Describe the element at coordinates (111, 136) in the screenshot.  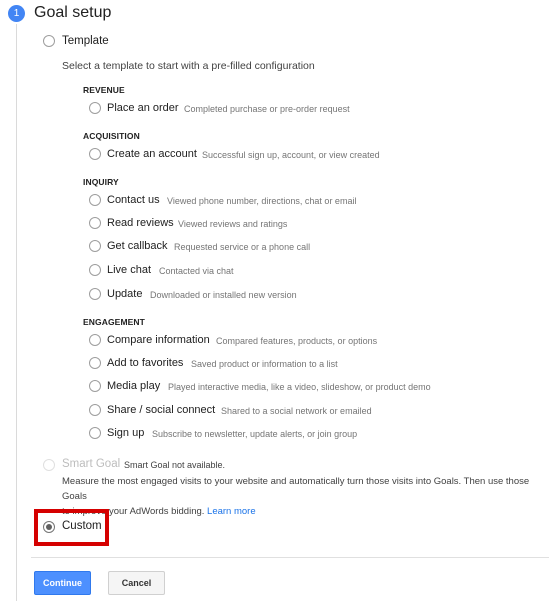
I see `section-heading-acquisition: ACQUISITION` at that location.